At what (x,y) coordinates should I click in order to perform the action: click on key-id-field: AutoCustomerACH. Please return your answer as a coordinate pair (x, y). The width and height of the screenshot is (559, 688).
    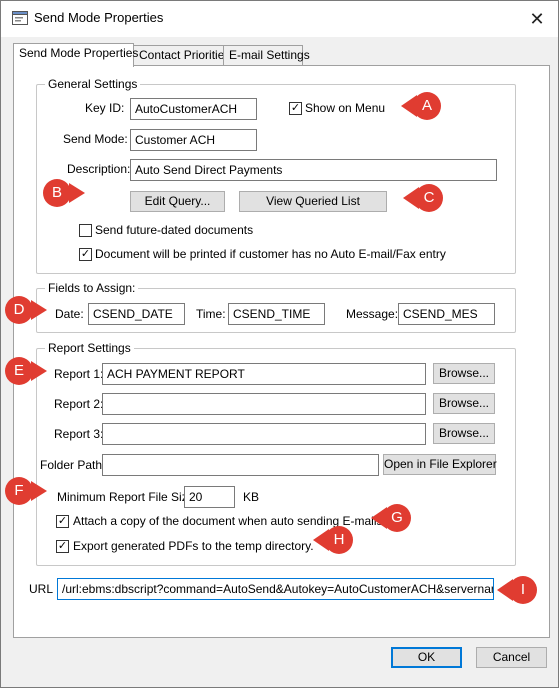
    Looking at the image, I should click on (193, 109).